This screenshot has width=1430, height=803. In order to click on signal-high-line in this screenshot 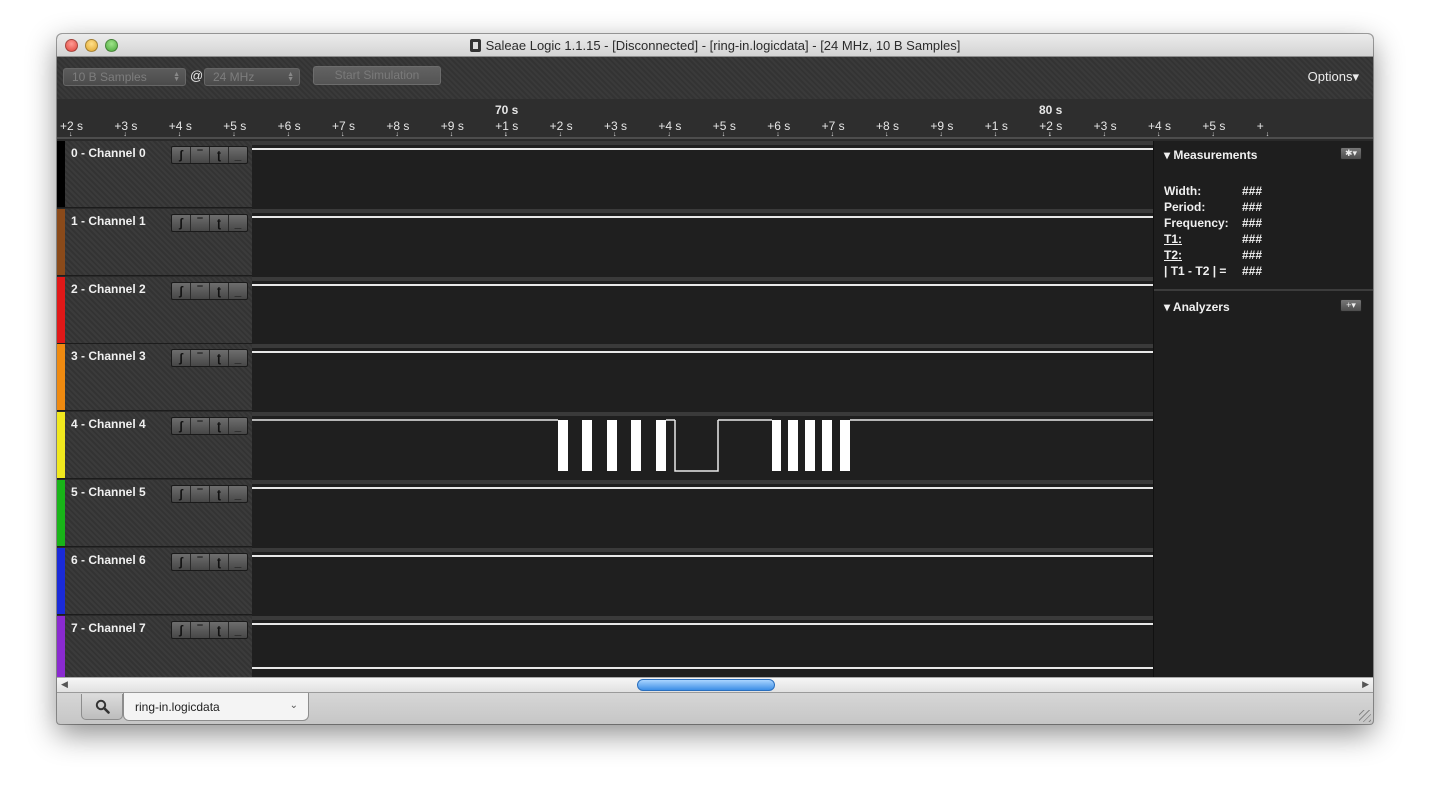, I will do `click(702, 285)`.